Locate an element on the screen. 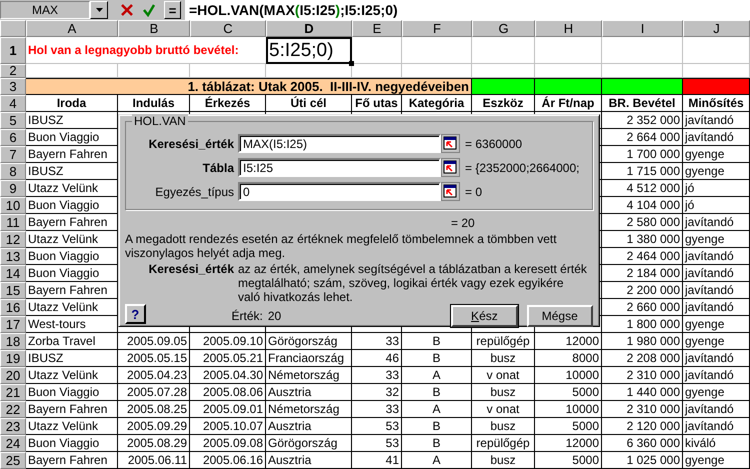  row-header: 4 is located at coordinates (13, 103).